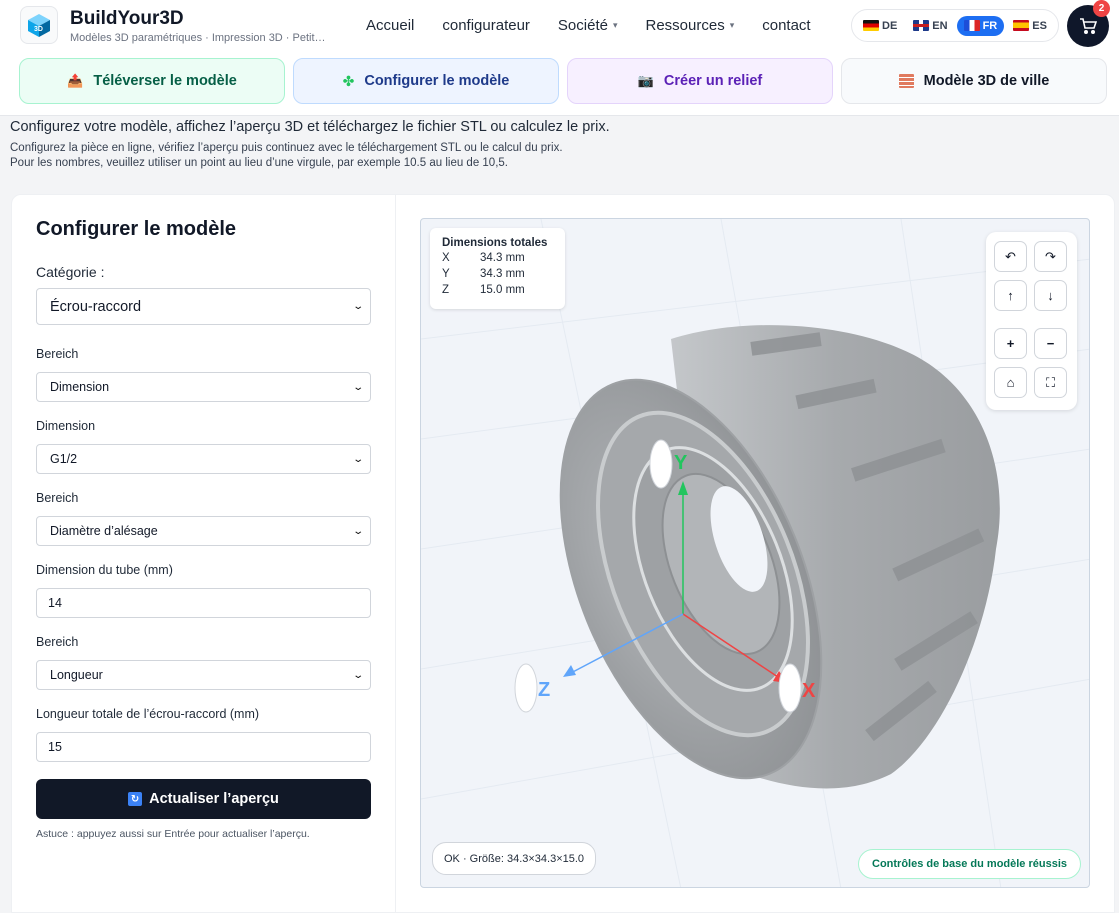  I want to click on cart-count-badge: 2, so click(1101, 8).